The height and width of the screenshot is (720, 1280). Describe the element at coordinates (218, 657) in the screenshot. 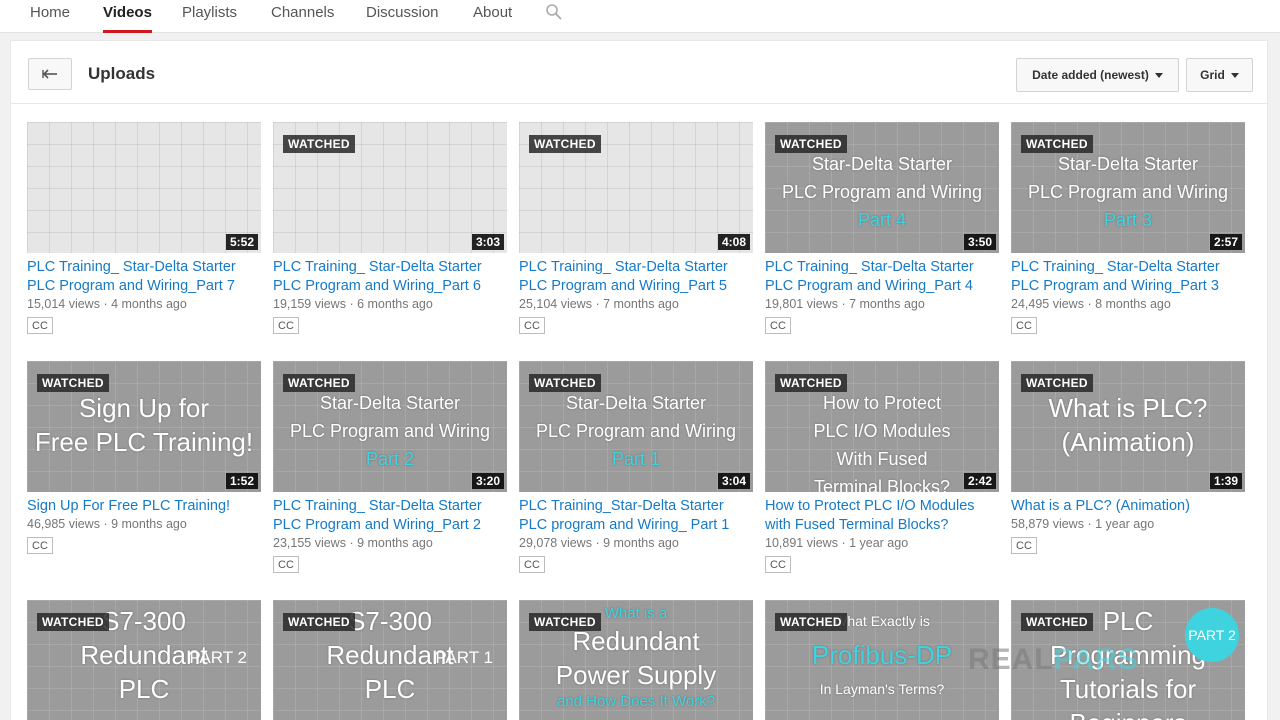

I see `part-badge: PART 2` at that location.